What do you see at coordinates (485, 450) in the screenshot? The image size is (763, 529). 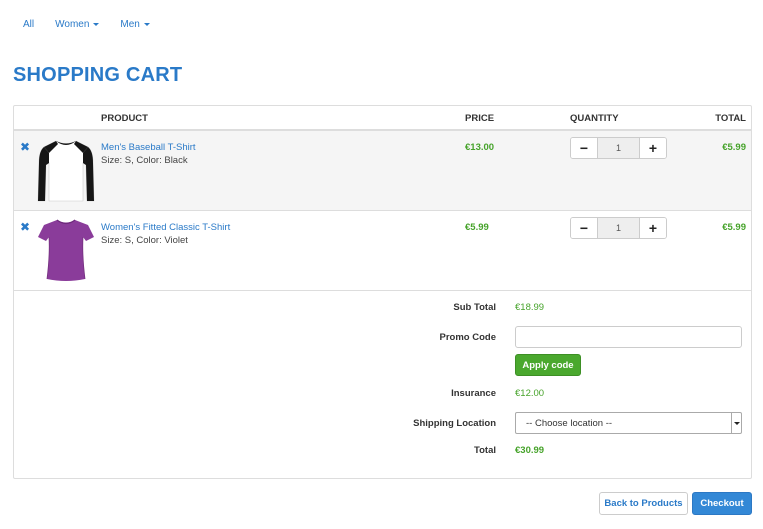 I see `total-label: Total` at bounding box center [485, 450].